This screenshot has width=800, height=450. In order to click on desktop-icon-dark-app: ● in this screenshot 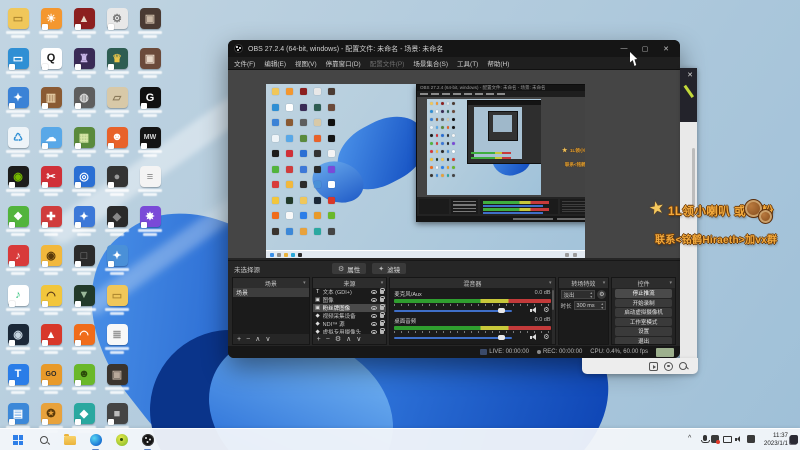, I will do `click(117, 181)`.